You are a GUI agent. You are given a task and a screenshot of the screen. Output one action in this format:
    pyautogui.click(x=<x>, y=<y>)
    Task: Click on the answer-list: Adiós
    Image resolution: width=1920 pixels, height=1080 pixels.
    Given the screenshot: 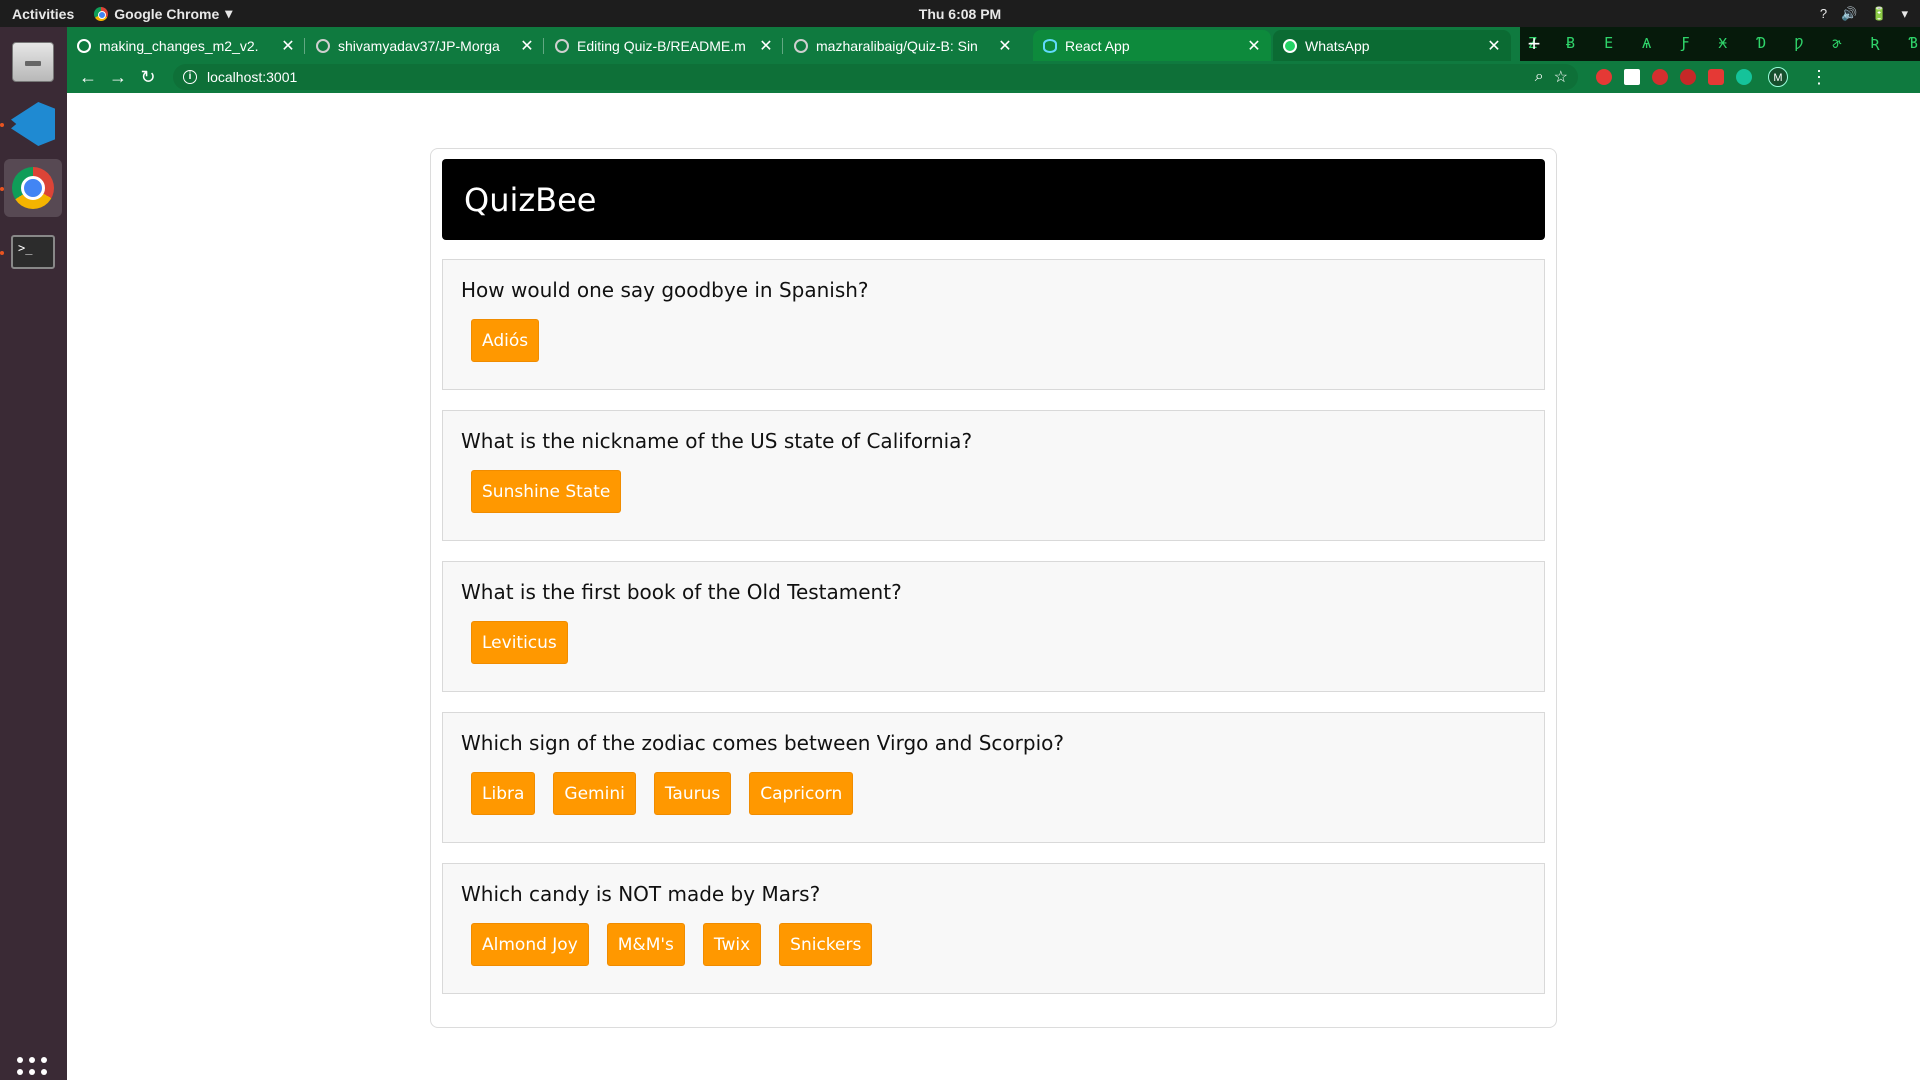 What is the action you would take?
    pyautogui.click(x=505, y=340)
    